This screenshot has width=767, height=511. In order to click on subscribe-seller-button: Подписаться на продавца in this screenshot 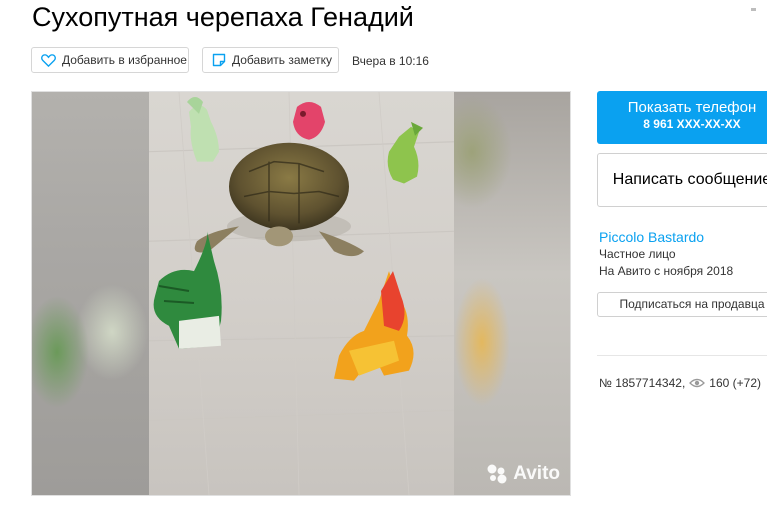, I will do `click(682, 304)`.